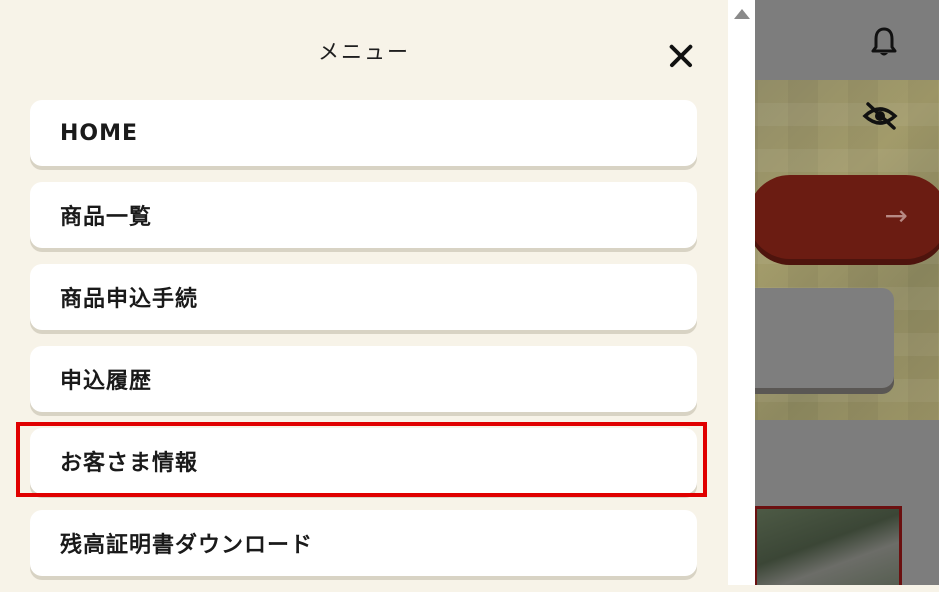  What do you see at coordinates (129, 463) in the screenshot?
I see `menu-item-label: お客さま情報` at bounding box center [129, 463].